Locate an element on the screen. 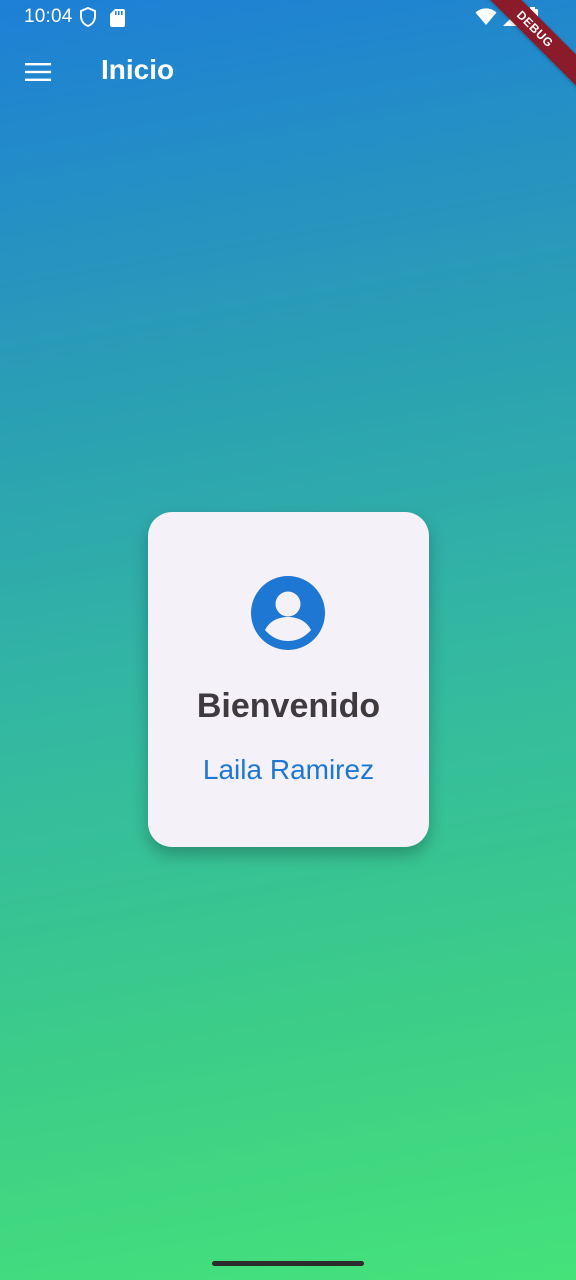  menu-button is located at coordinates (38, 72).